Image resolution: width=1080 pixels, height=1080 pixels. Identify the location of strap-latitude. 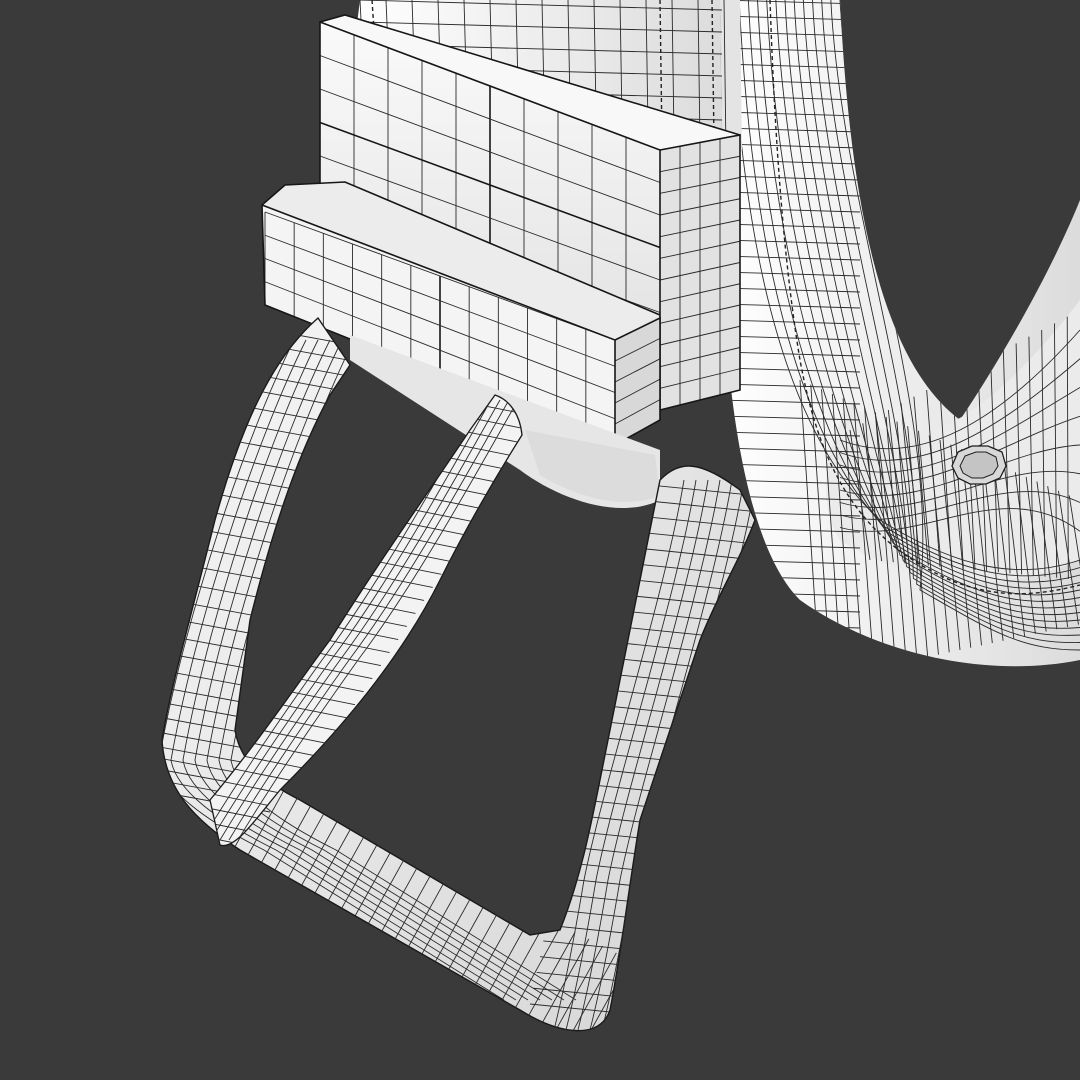
(790, 626).